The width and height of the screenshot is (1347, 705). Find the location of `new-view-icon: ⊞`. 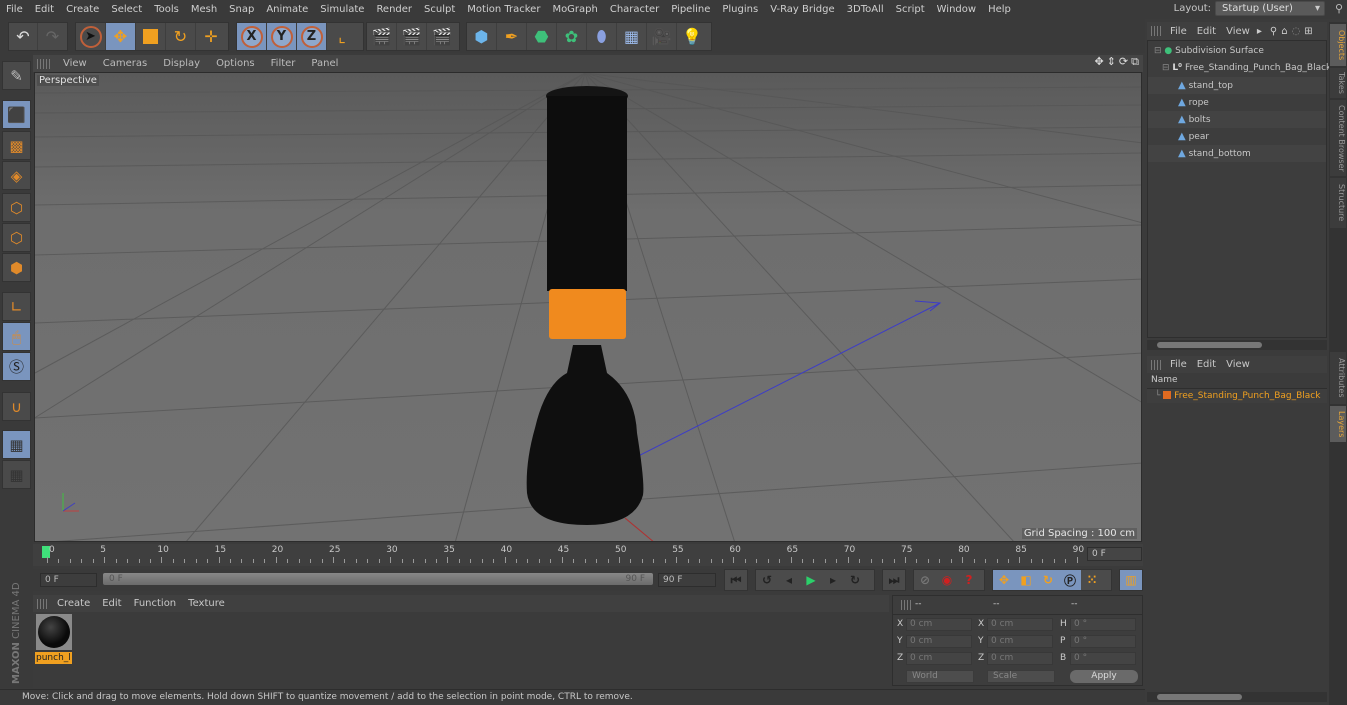

new-view-icon: ⊞ is located at coordinates (1308, 31).